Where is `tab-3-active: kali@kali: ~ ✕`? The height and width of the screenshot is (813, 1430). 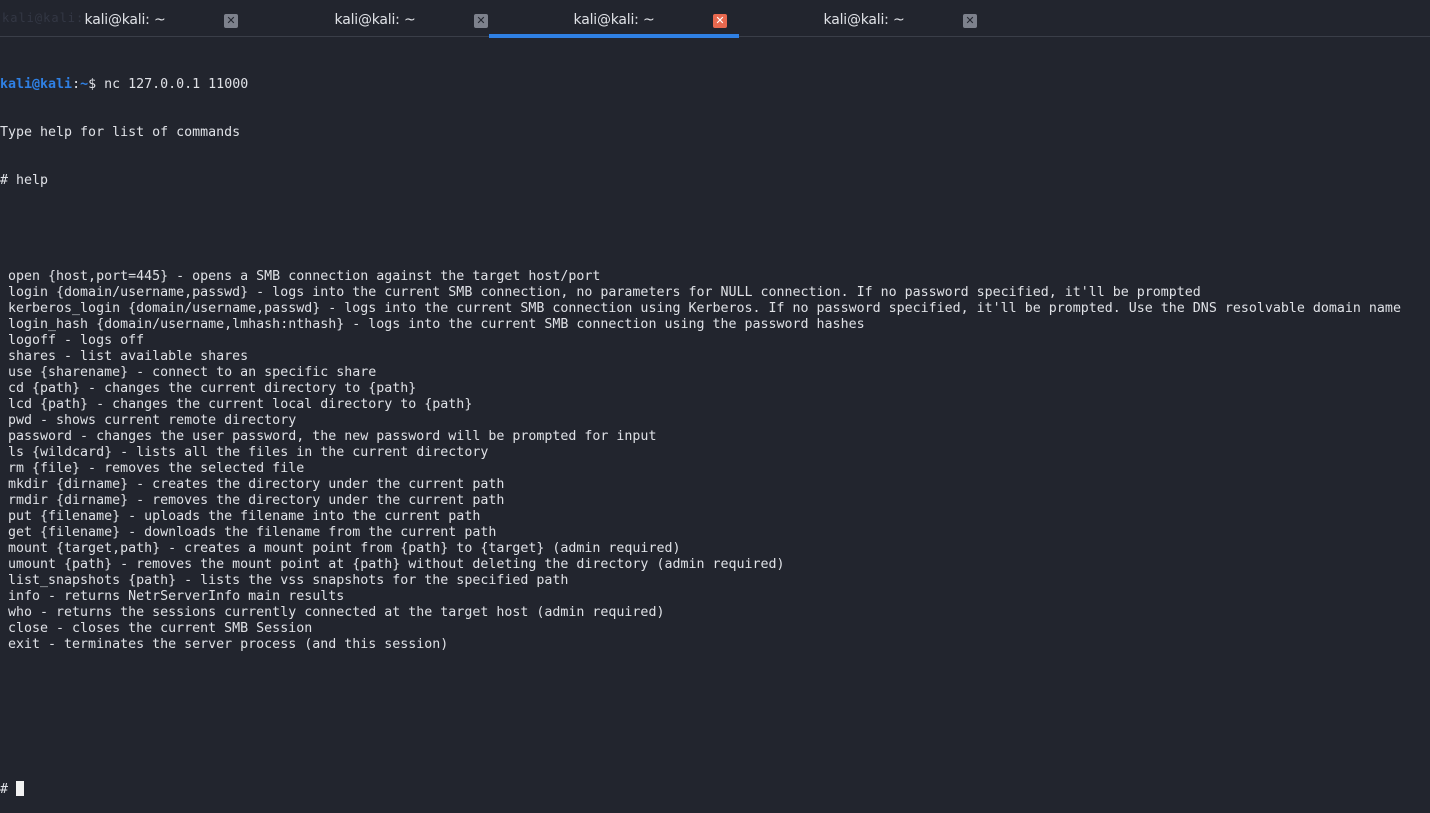 tab-3-active: kali@kali: ~ ✕ is located at coordinates (614, 19).